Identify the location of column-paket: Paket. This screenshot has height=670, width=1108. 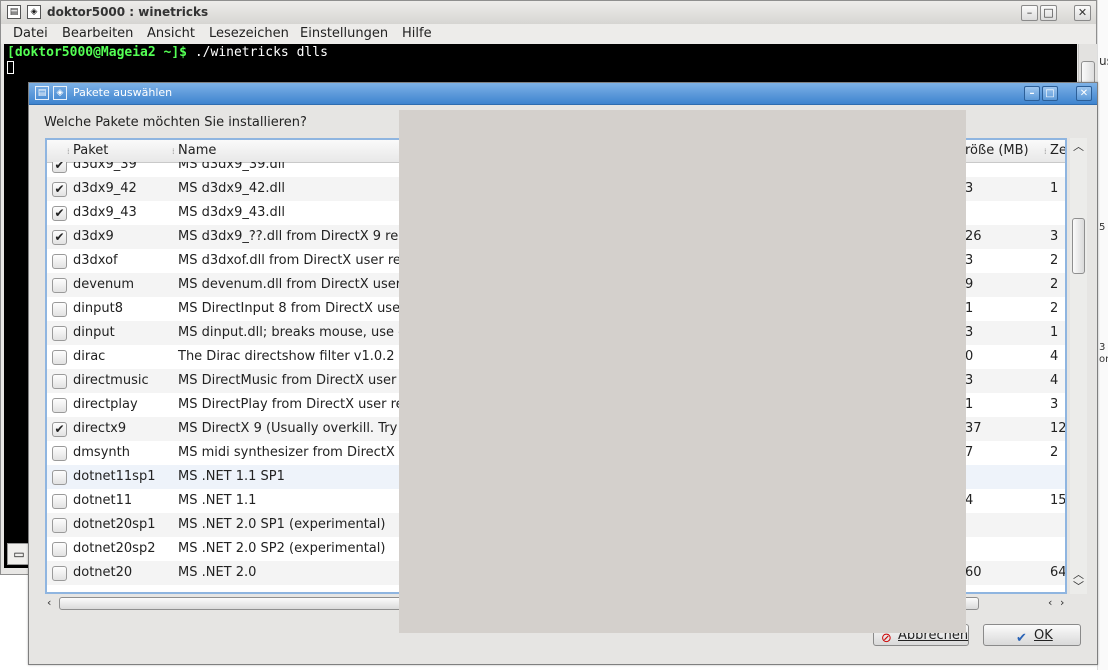
(90, 150).